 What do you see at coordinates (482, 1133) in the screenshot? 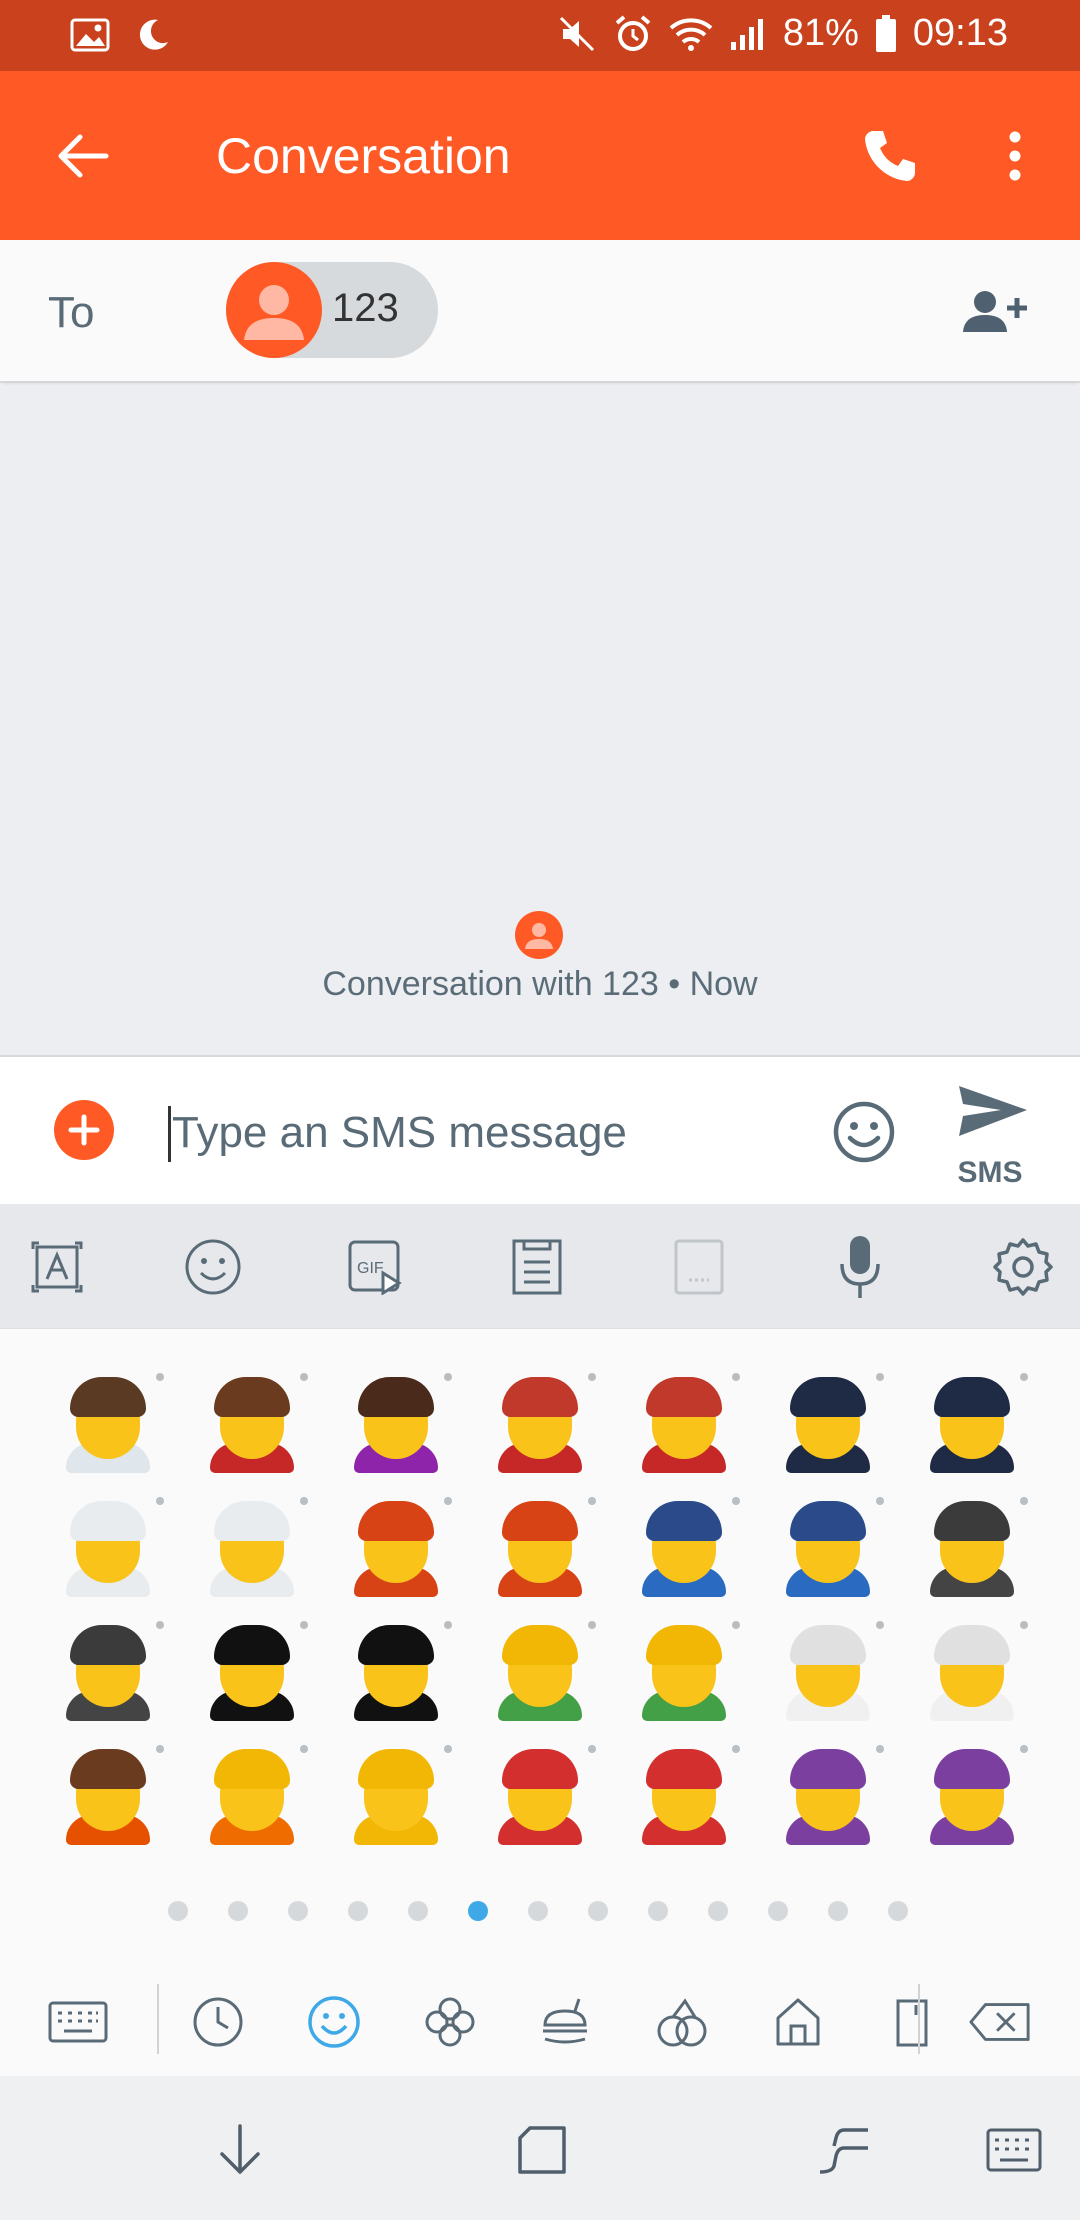
I see `message-input` at bounding box center [482, 1133].